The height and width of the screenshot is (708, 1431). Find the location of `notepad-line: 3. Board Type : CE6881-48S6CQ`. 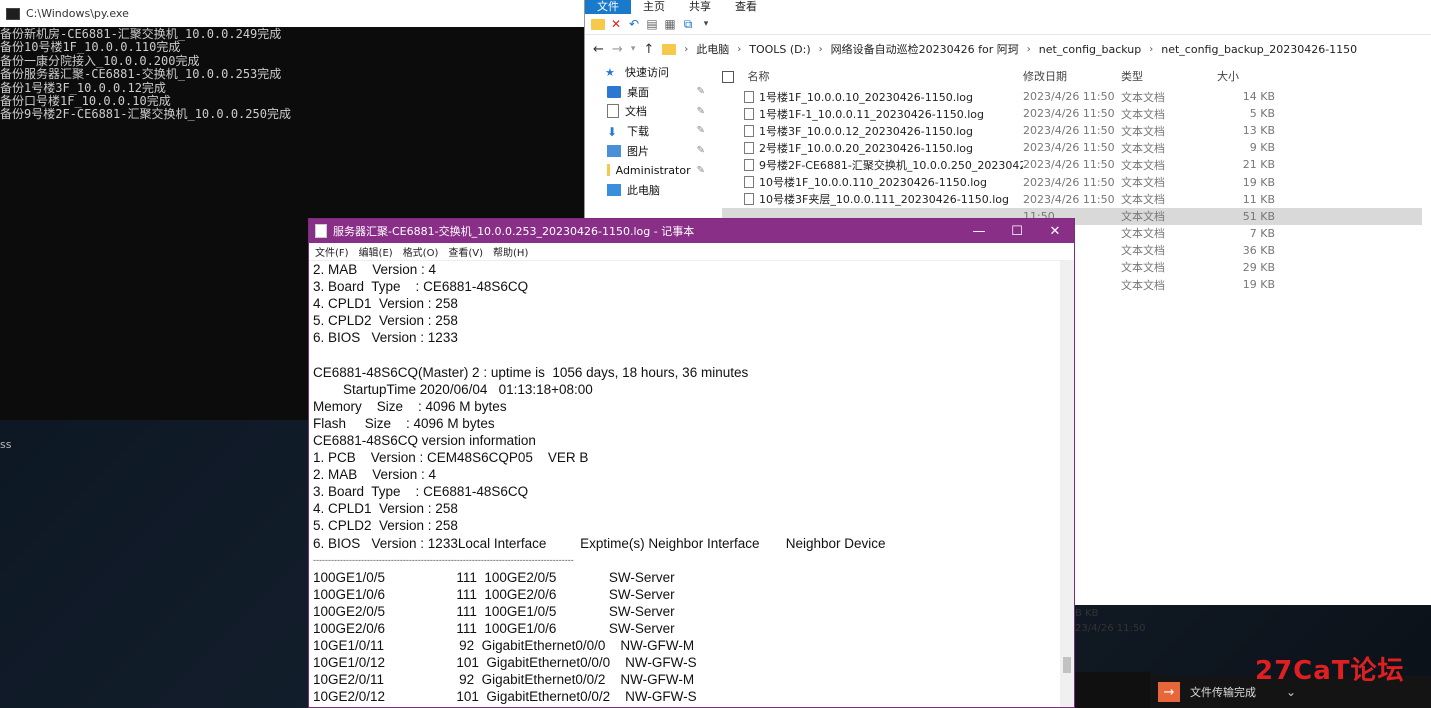

notepad-line: 3. Board Type : CE6881-48S6CQ is located at coordinates (421, 492).